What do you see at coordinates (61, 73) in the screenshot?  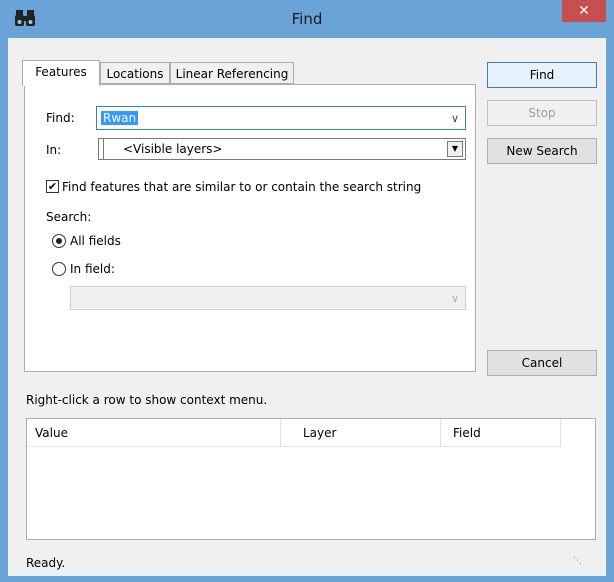 I see `tab-features: Features` at bounding box center [61, 73].